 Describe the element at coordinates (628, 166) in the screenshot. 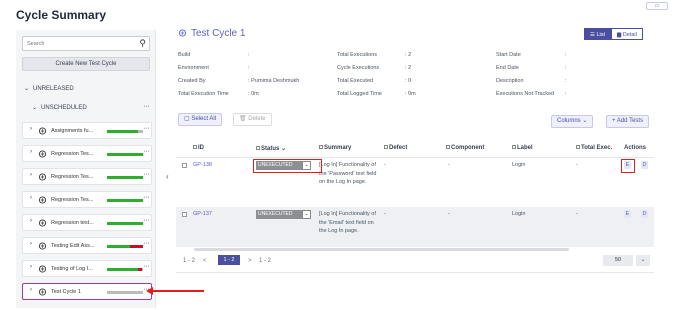

I see `action-highlight-box` at that location.